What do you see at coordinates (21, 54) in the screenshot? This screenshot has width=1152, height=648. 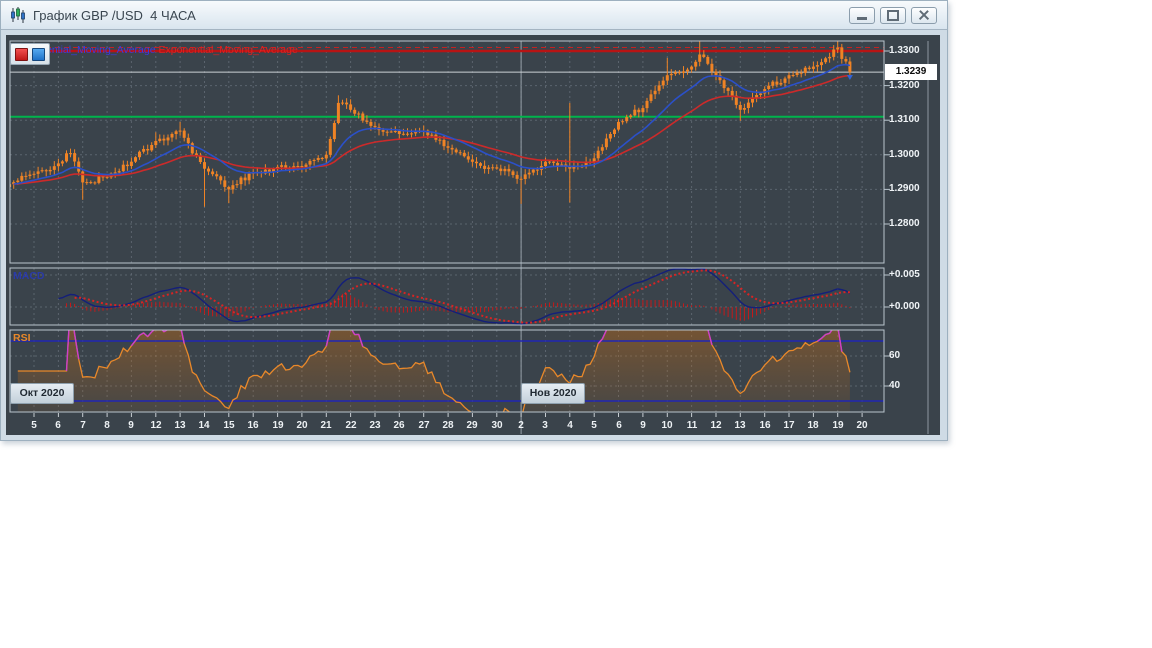 I see `ema-red-toggle-button` at bounding box center [21, 54].